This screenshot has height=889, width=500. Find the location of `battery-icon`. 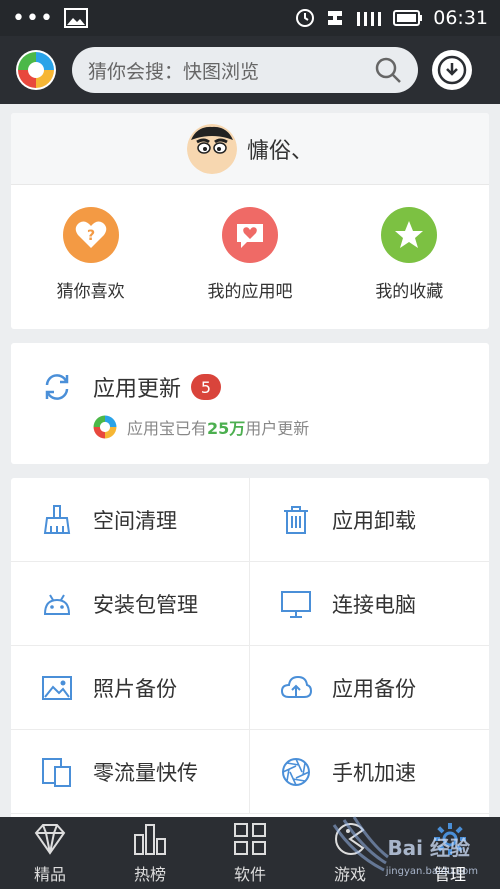

battery-icon is located at coordinates (408, 18).